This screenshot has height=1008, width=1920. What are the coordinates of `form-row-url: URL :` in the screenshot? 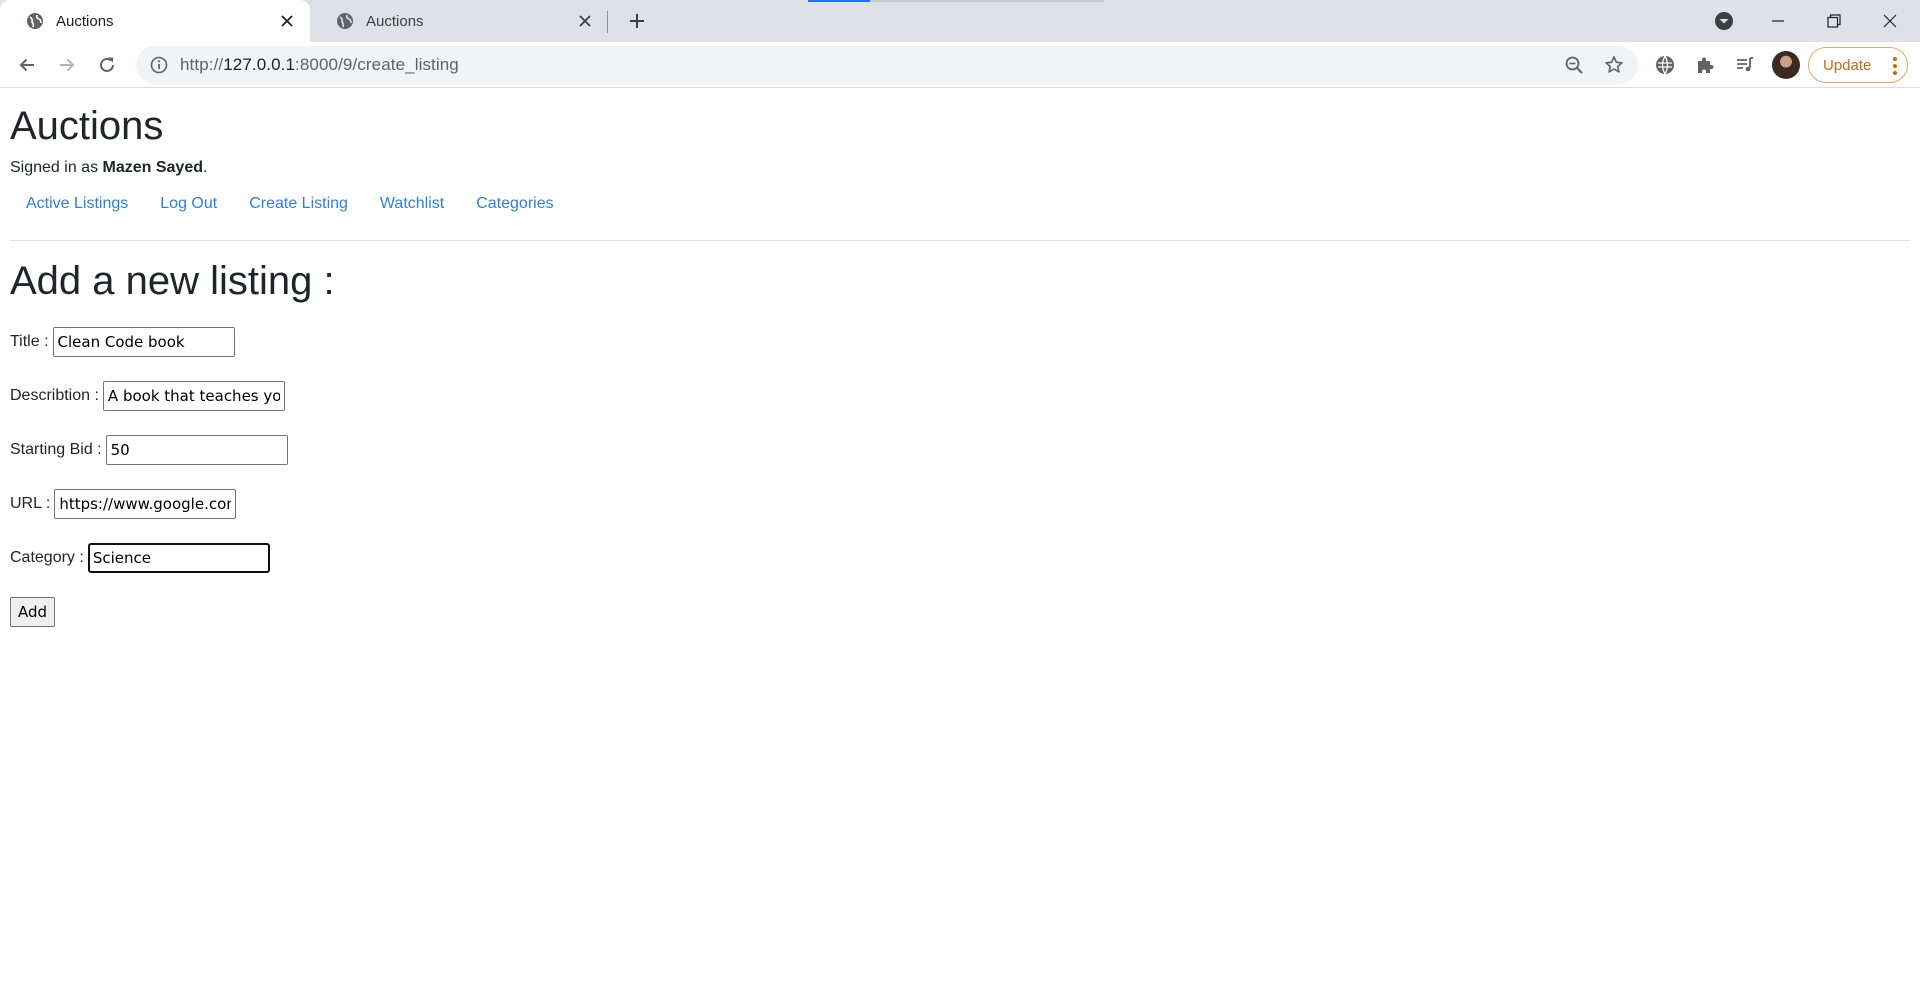 It's located at (960, 504).